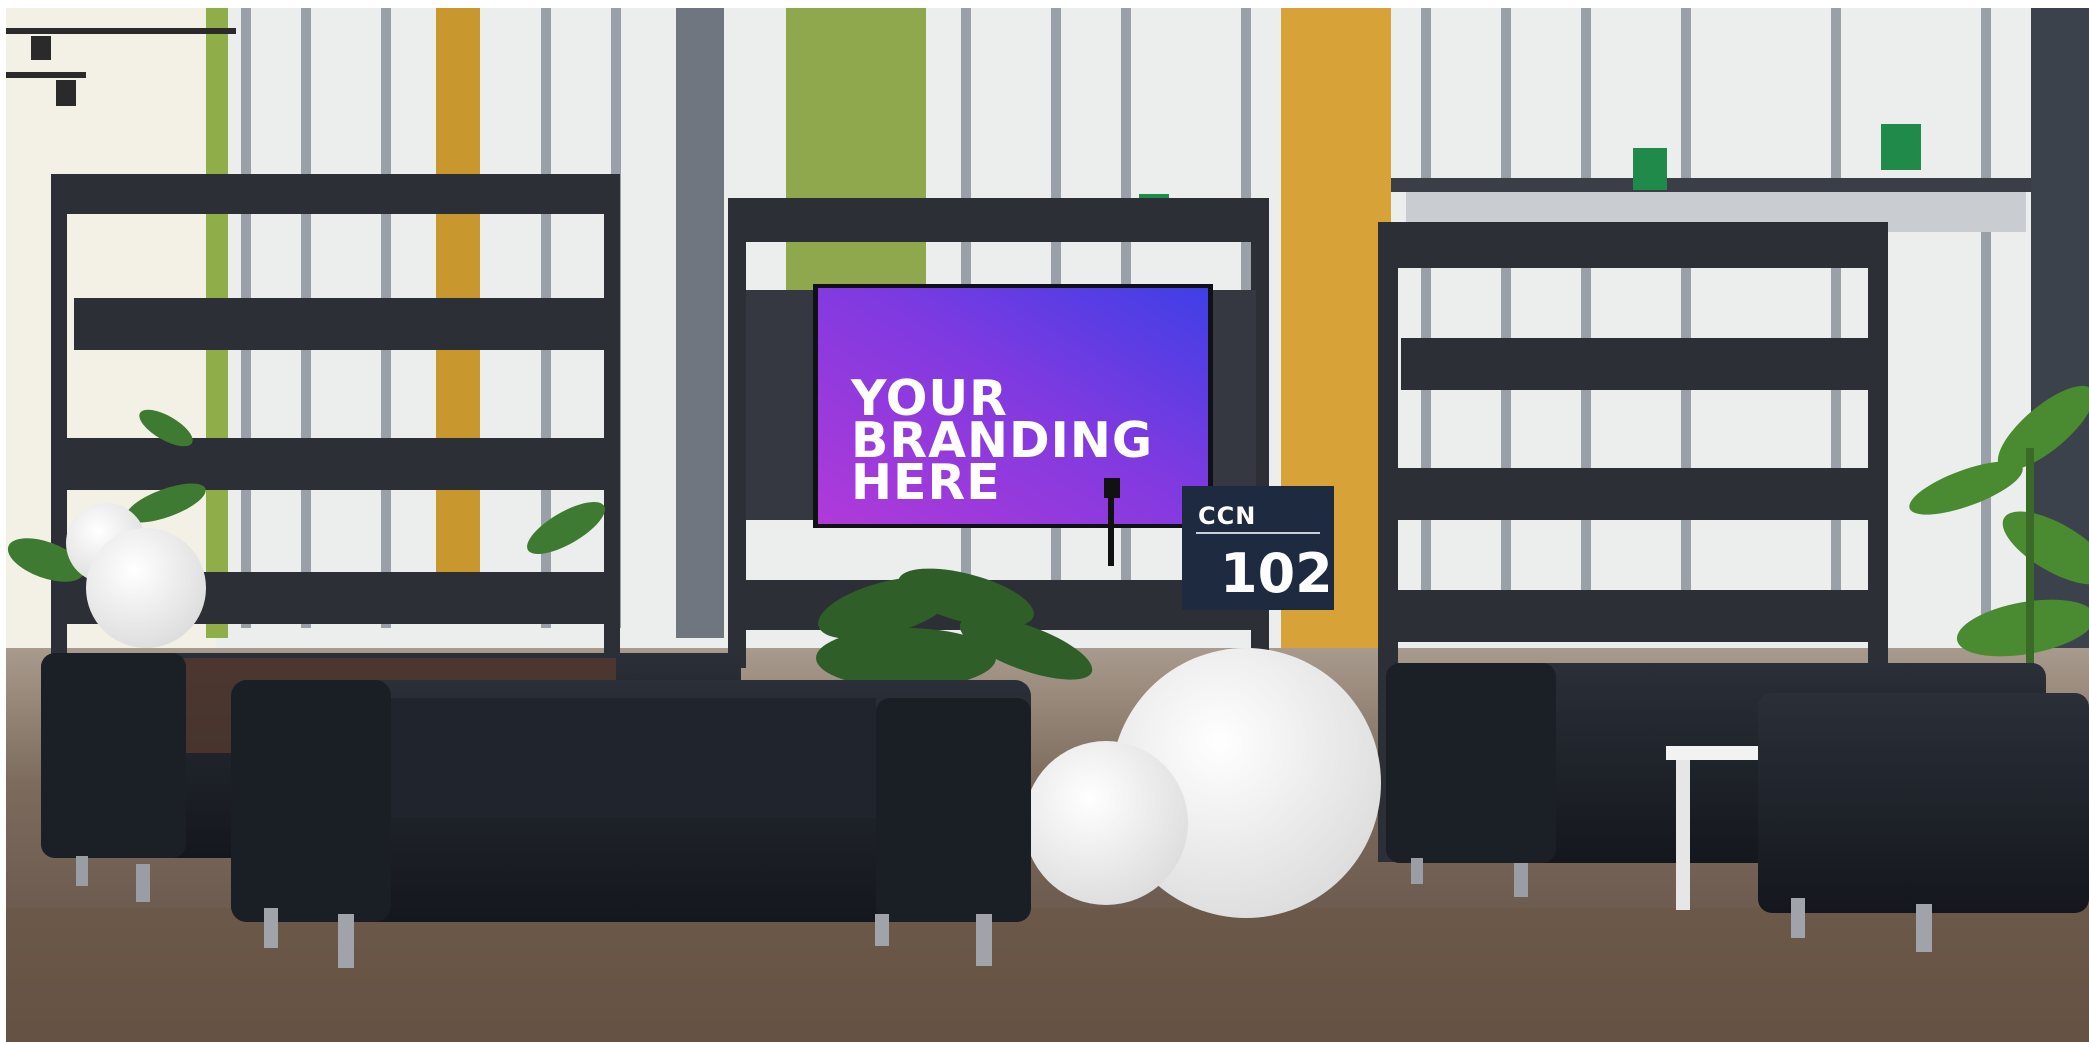 The width and height of the screenshot is (2089, 1042). What do you see at coordinates (1716, 753) in the screenshot?
I see `side-table` at bounding box center [1716, 753].